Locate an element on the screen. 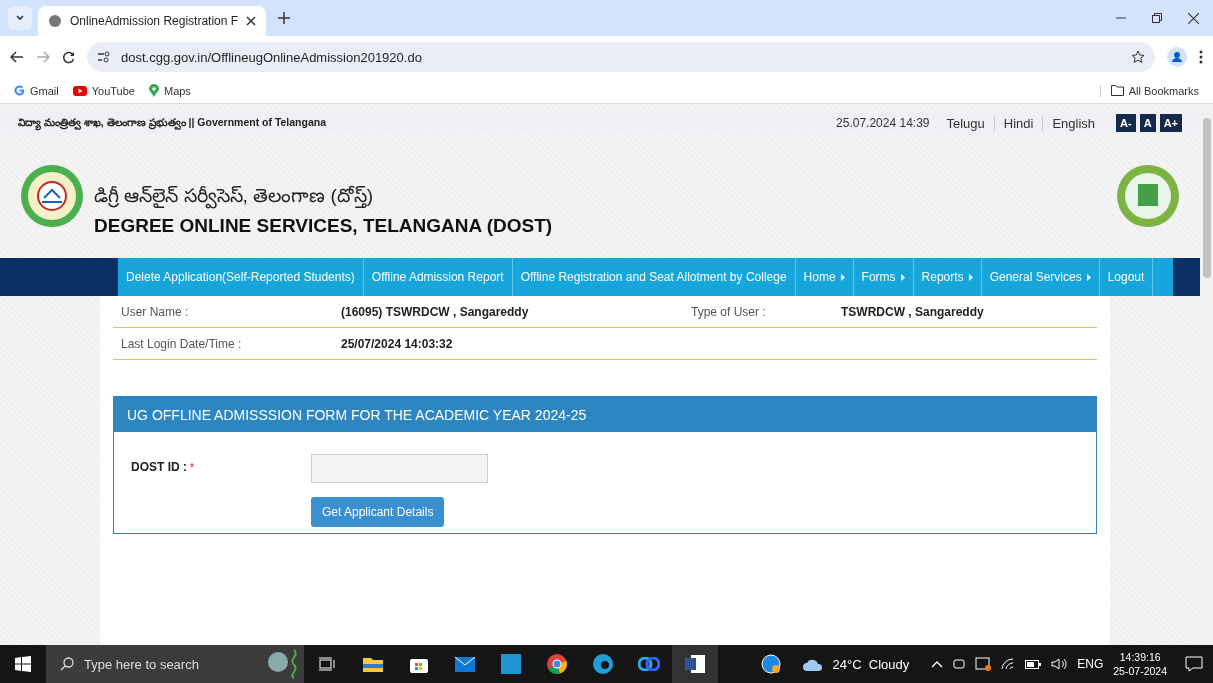  chrome-icon is located at coordinates (557, 664).